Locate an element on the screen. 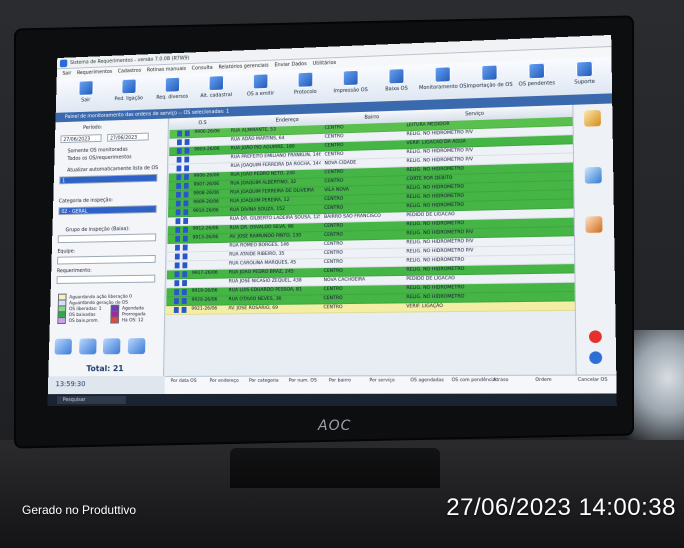  filter-option: OS agendadas is located at coordinates (427, 380).